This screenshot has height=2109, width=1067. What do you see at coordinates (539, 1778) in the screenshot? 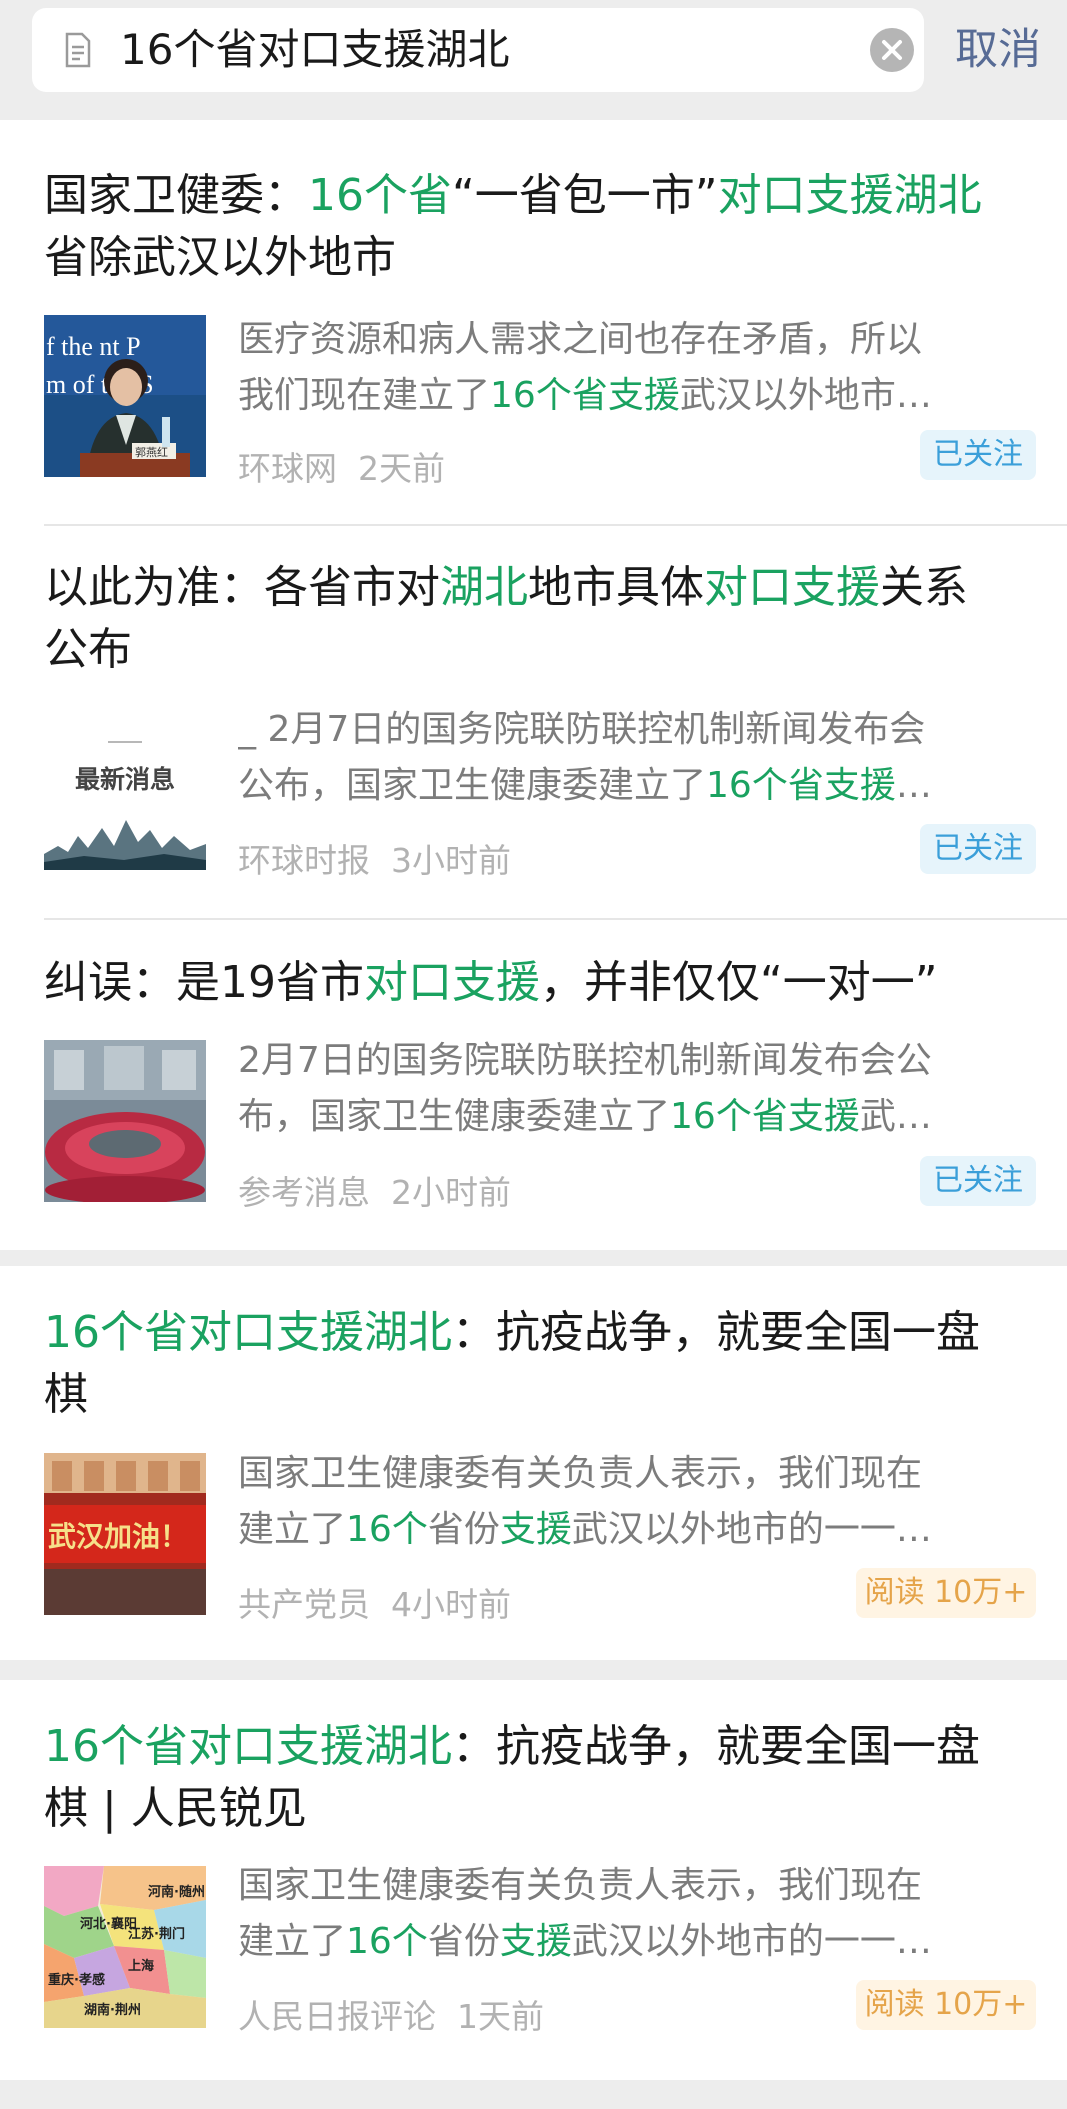
I see `result-title: 16个省对口支援湖北：抗疫战争，就要全国一盘棋 | 人民锐见` at bounding box center [539, 1778].